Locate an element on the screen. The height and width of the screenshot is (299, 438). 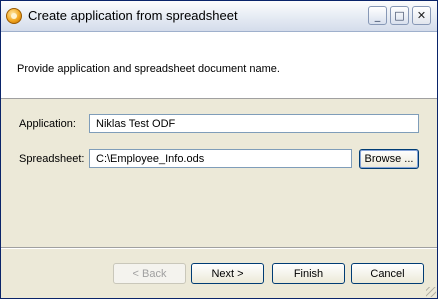
window-title: Create application from spreadsheet is located at coordinates (133, 15).